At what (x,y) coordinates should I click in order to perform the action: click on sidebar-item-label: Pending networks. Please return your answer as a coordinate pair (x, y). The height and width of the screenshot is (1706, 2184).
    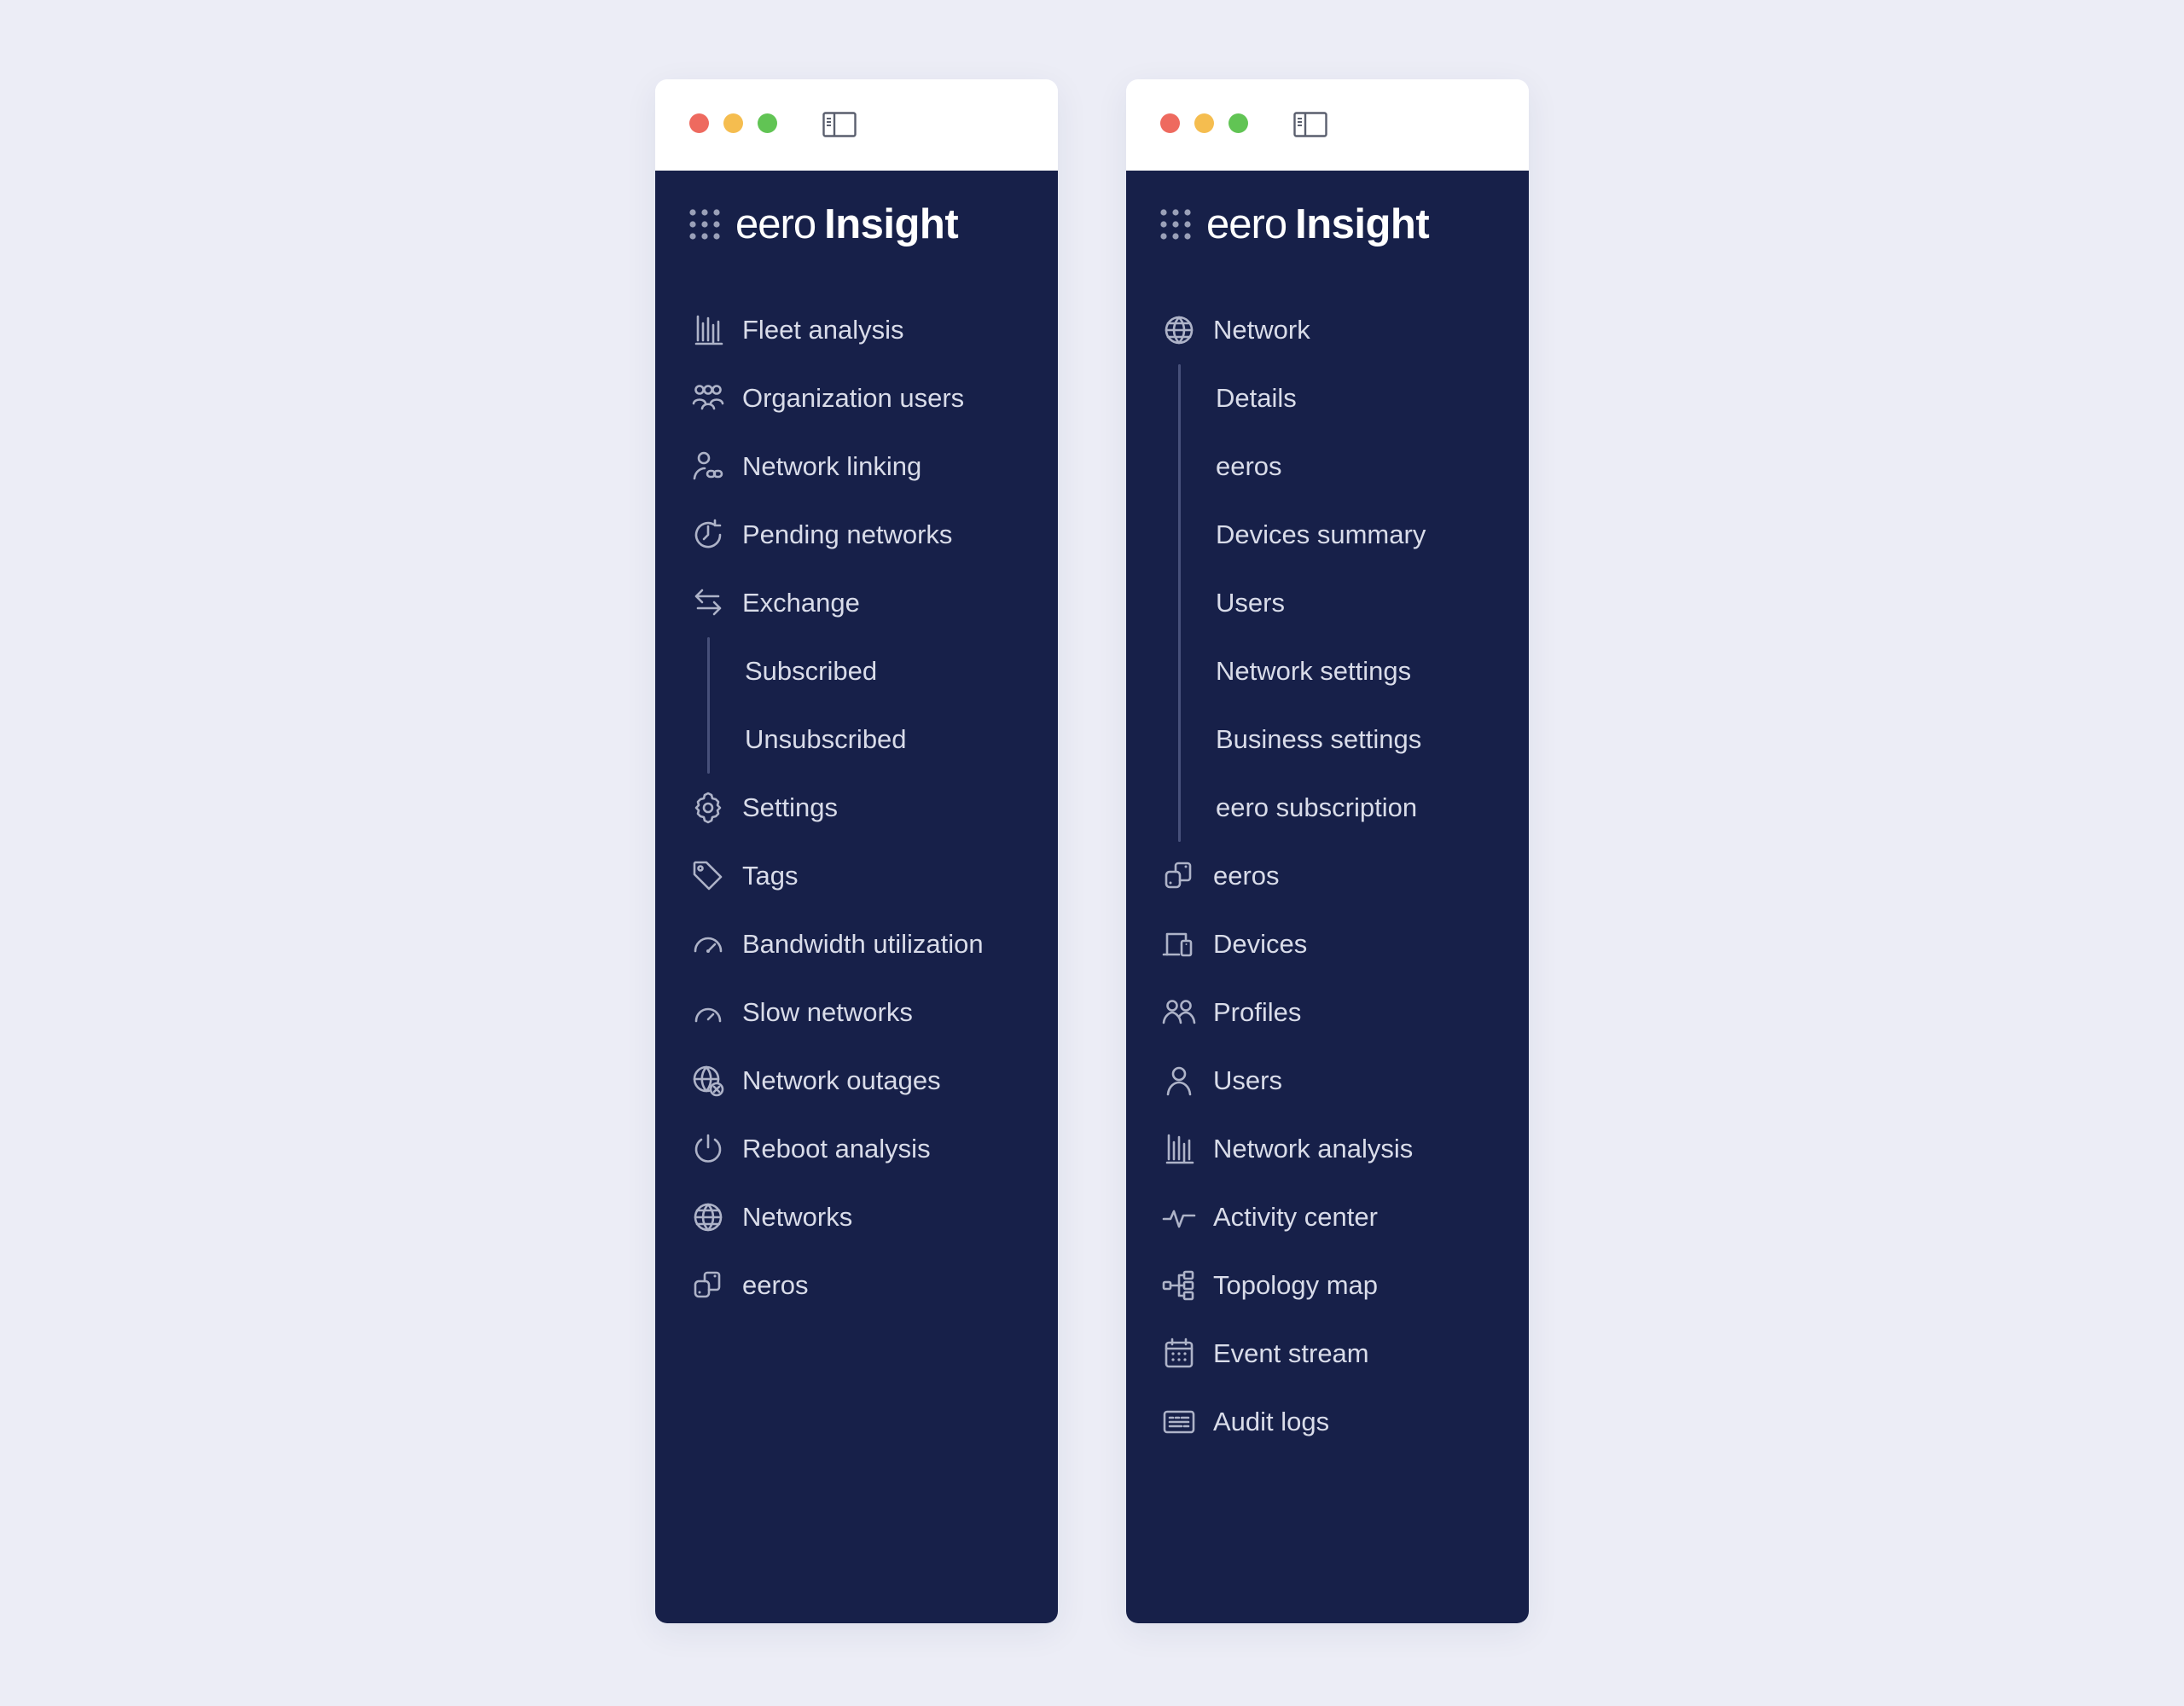
    Looking at the image, I should click on (847, 534).